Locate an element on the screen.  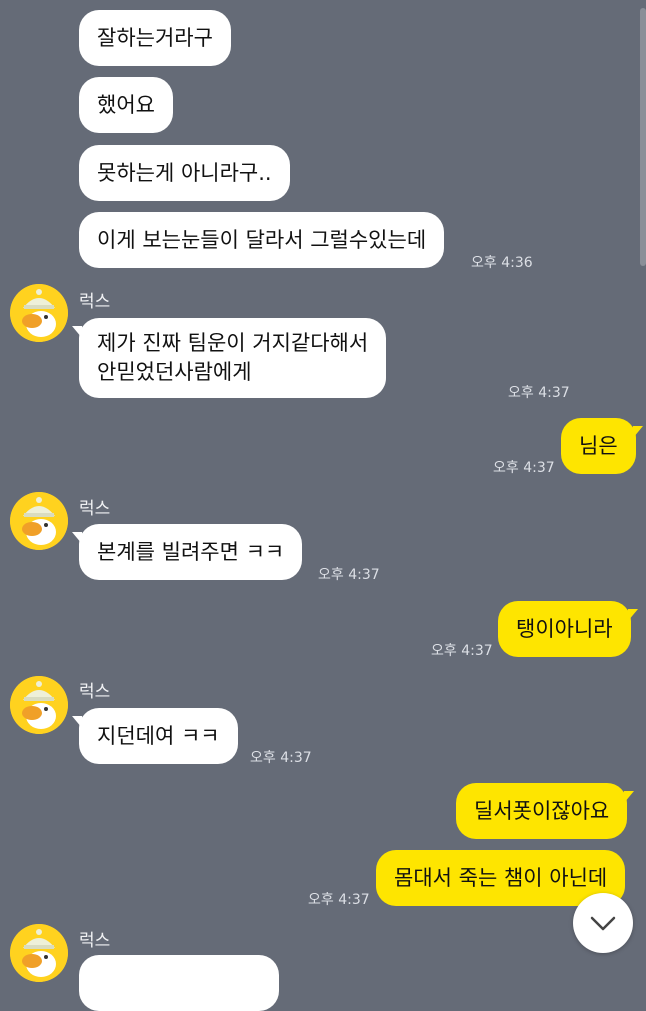
message-text: 못하는게 아니라구.. is located at coordinates (184, 173).